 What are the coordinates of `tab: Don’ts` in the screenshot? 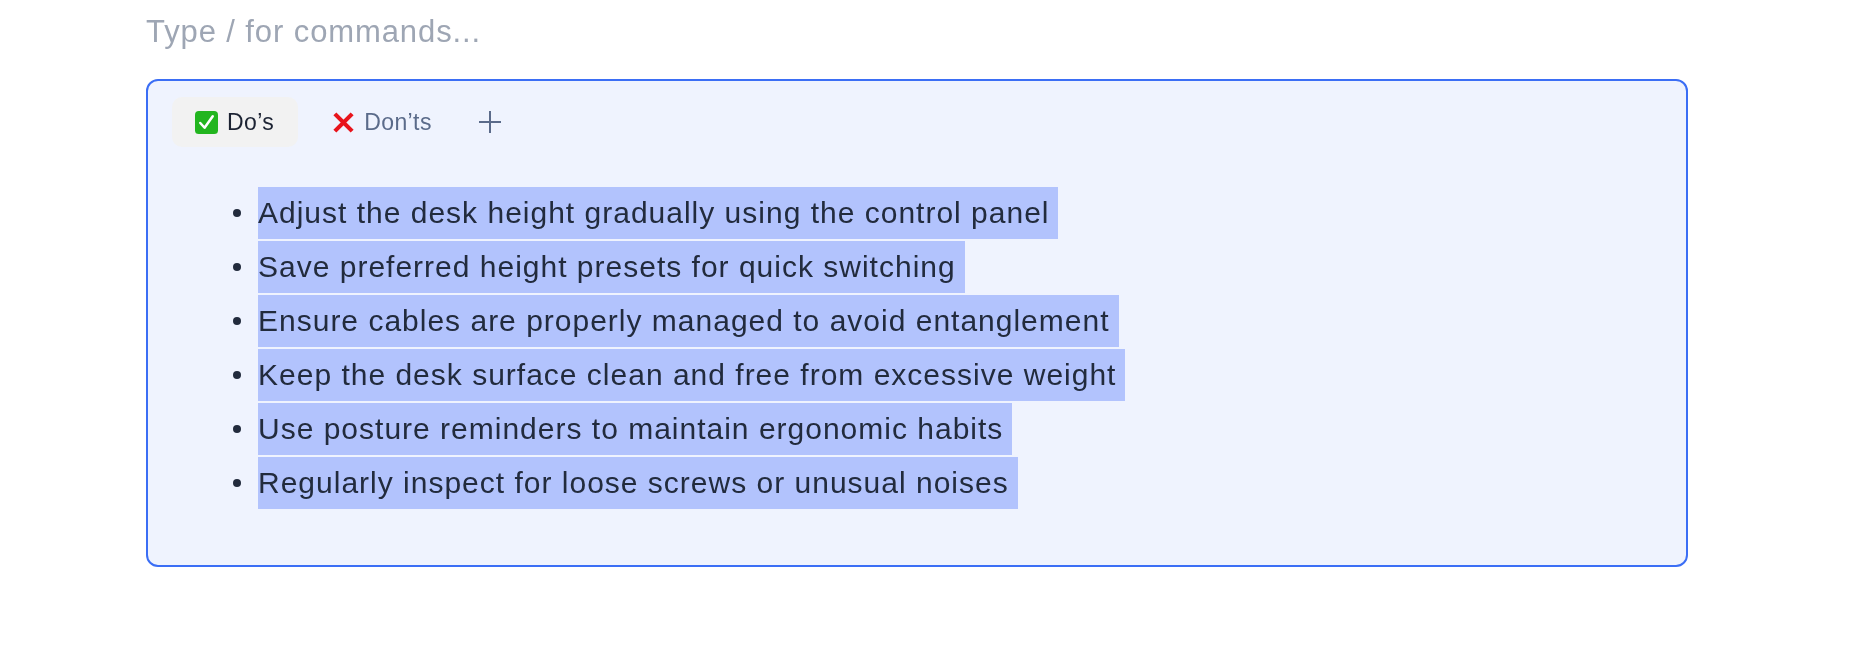 It's located at (382, 122).